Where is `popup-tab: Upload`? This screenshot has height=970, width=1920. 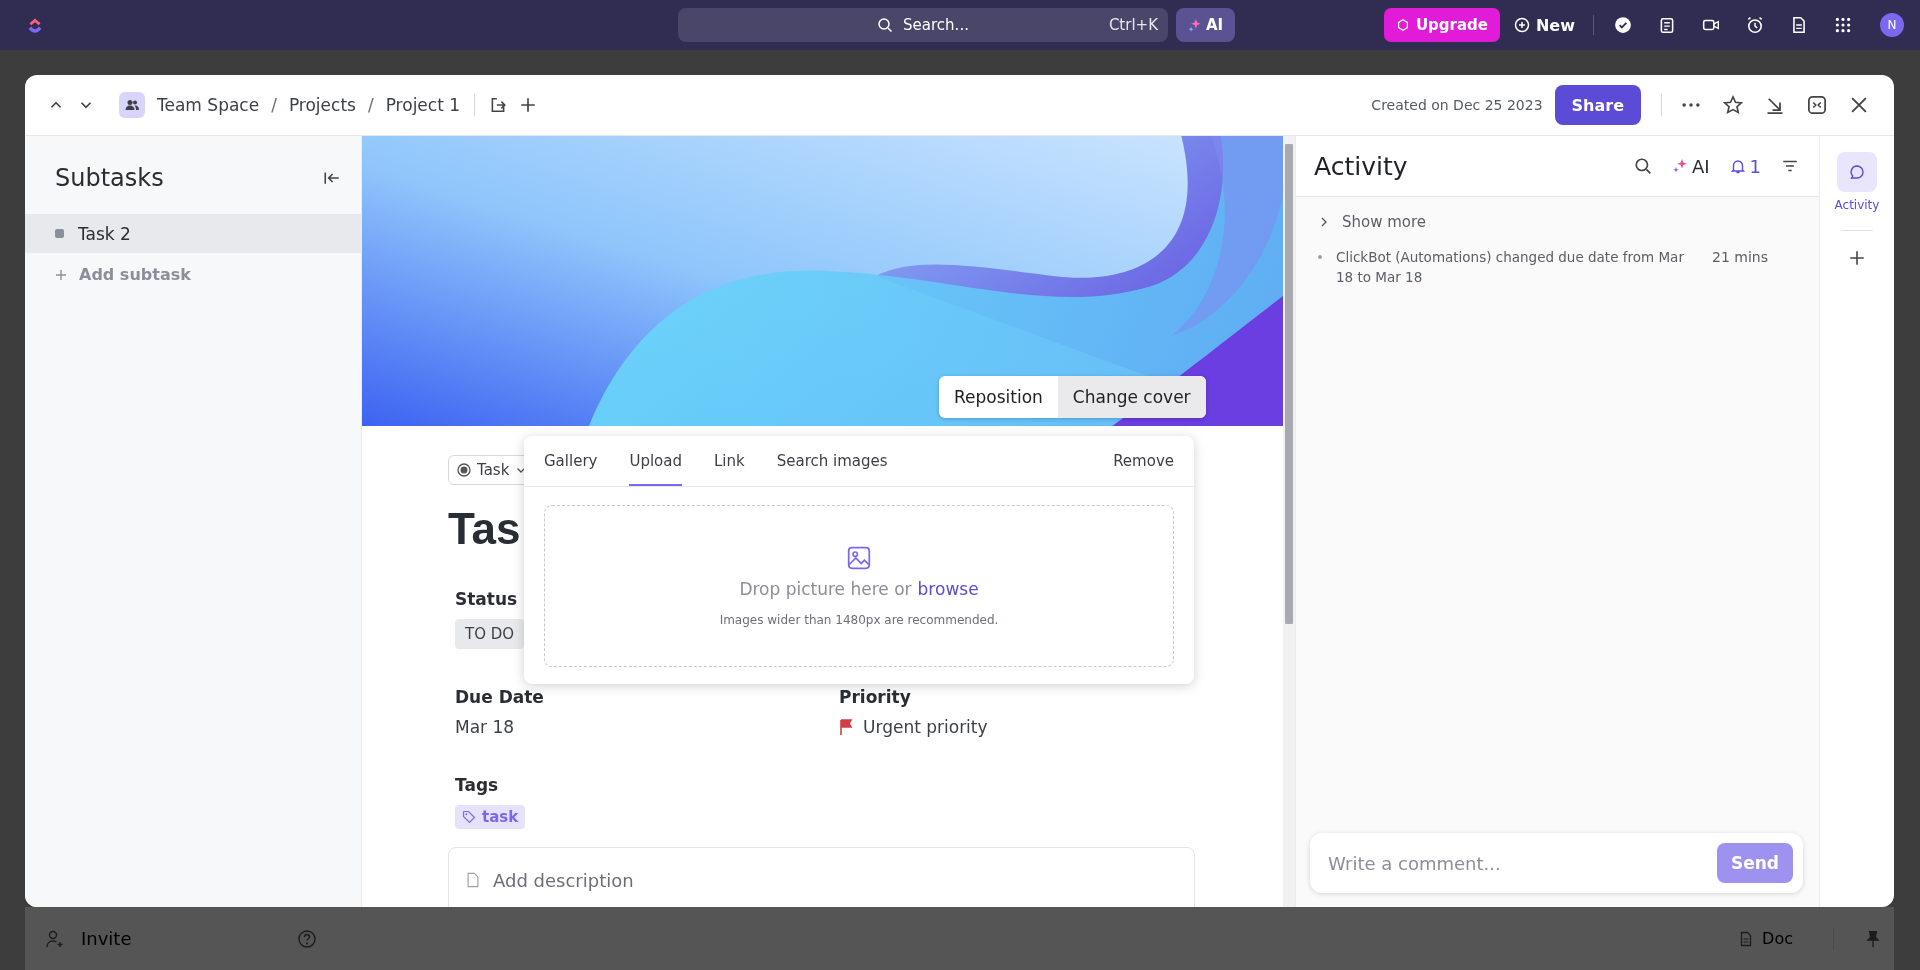
popup-tab: Upload is located at coordinates (655, 461).